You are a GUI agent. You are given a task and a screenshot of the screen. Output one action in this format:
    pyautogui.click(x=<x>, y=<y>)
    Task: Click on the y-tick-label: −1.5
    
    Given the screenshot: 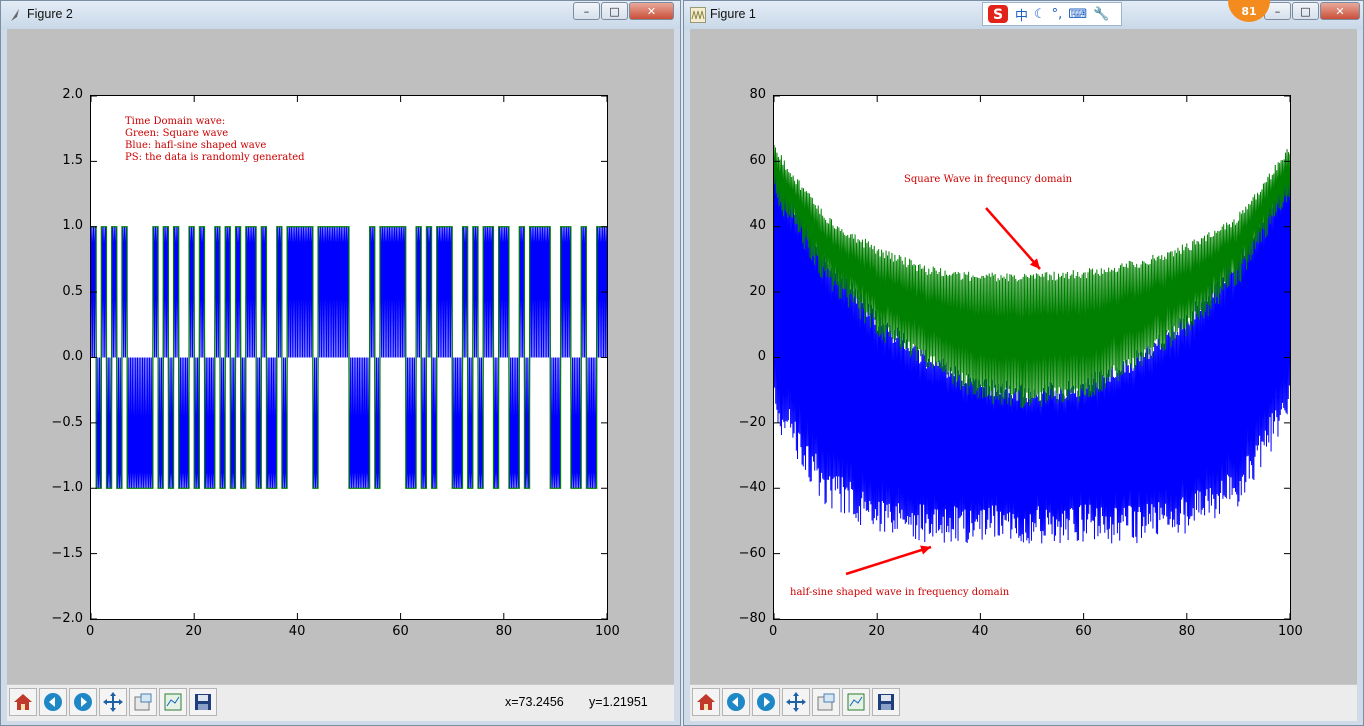 What is the action you would take?
    pyautogui.click(x=67, y=553)
    